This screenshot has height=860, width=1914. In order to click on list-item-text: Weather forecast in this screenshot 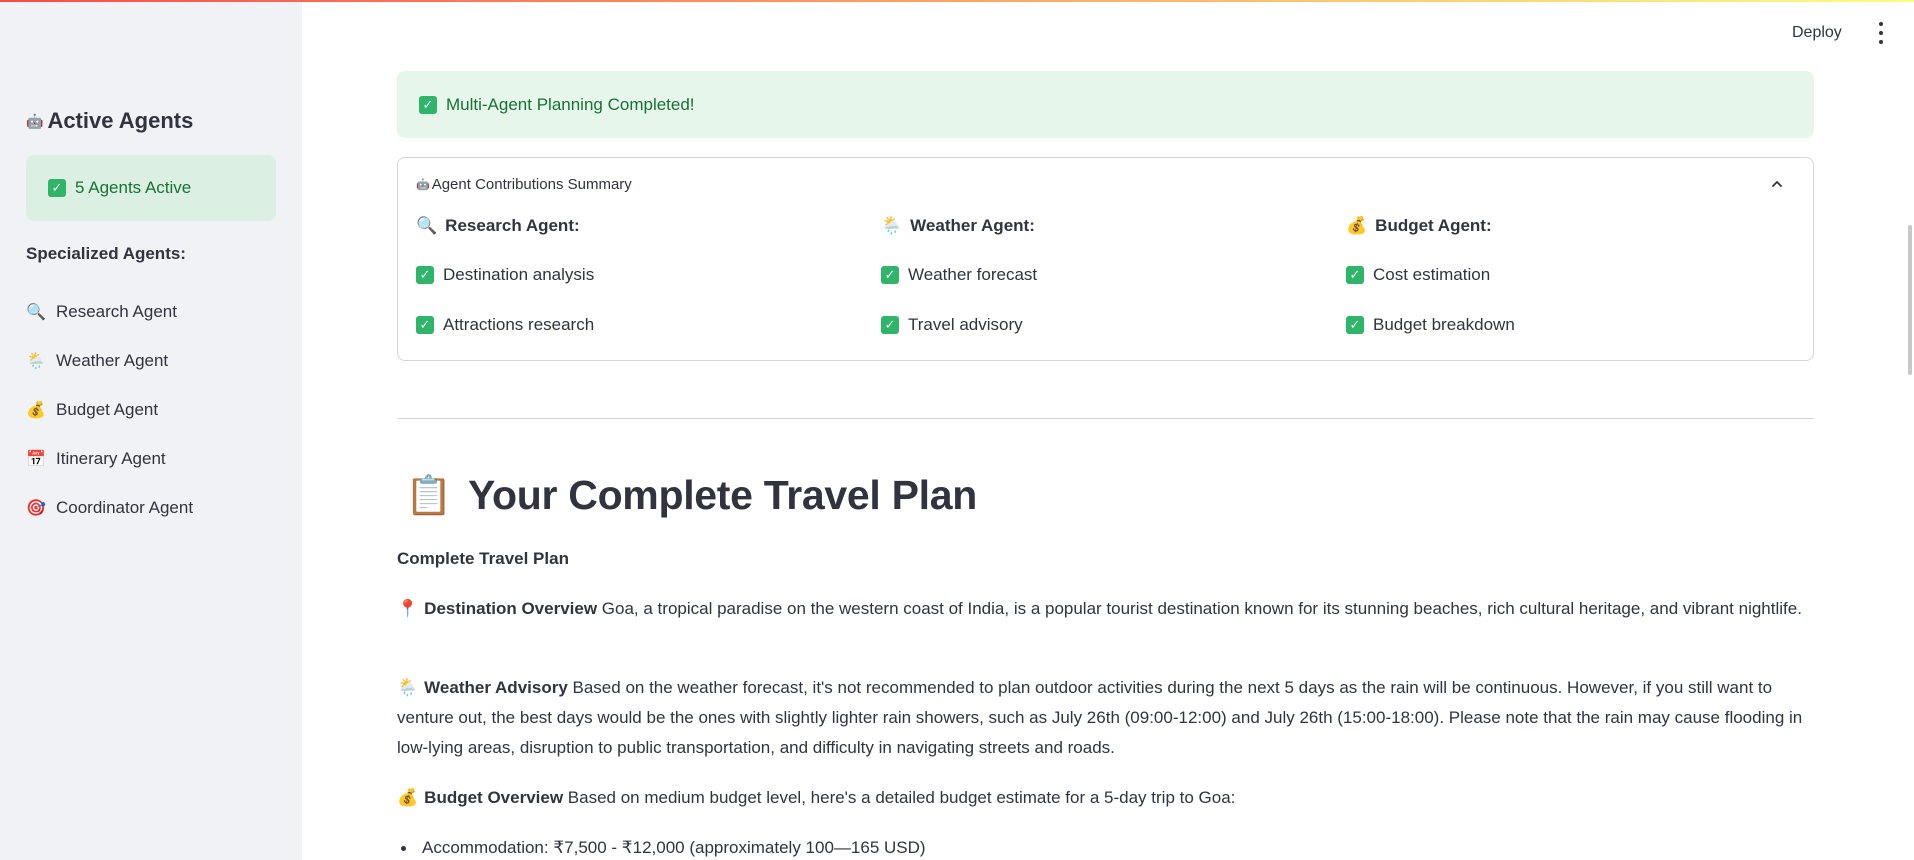, I will do `click(973, 274)`.